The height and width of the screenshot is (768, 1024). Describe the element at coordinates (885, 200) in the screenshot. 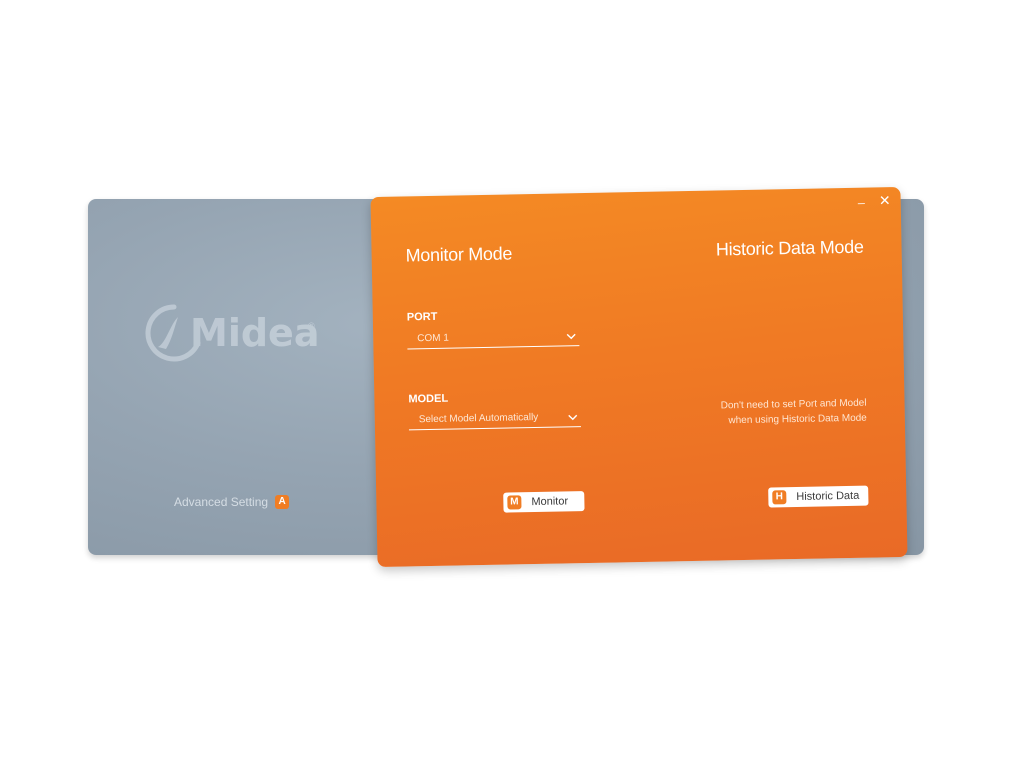

I see `close-icon: ✕` at that location.